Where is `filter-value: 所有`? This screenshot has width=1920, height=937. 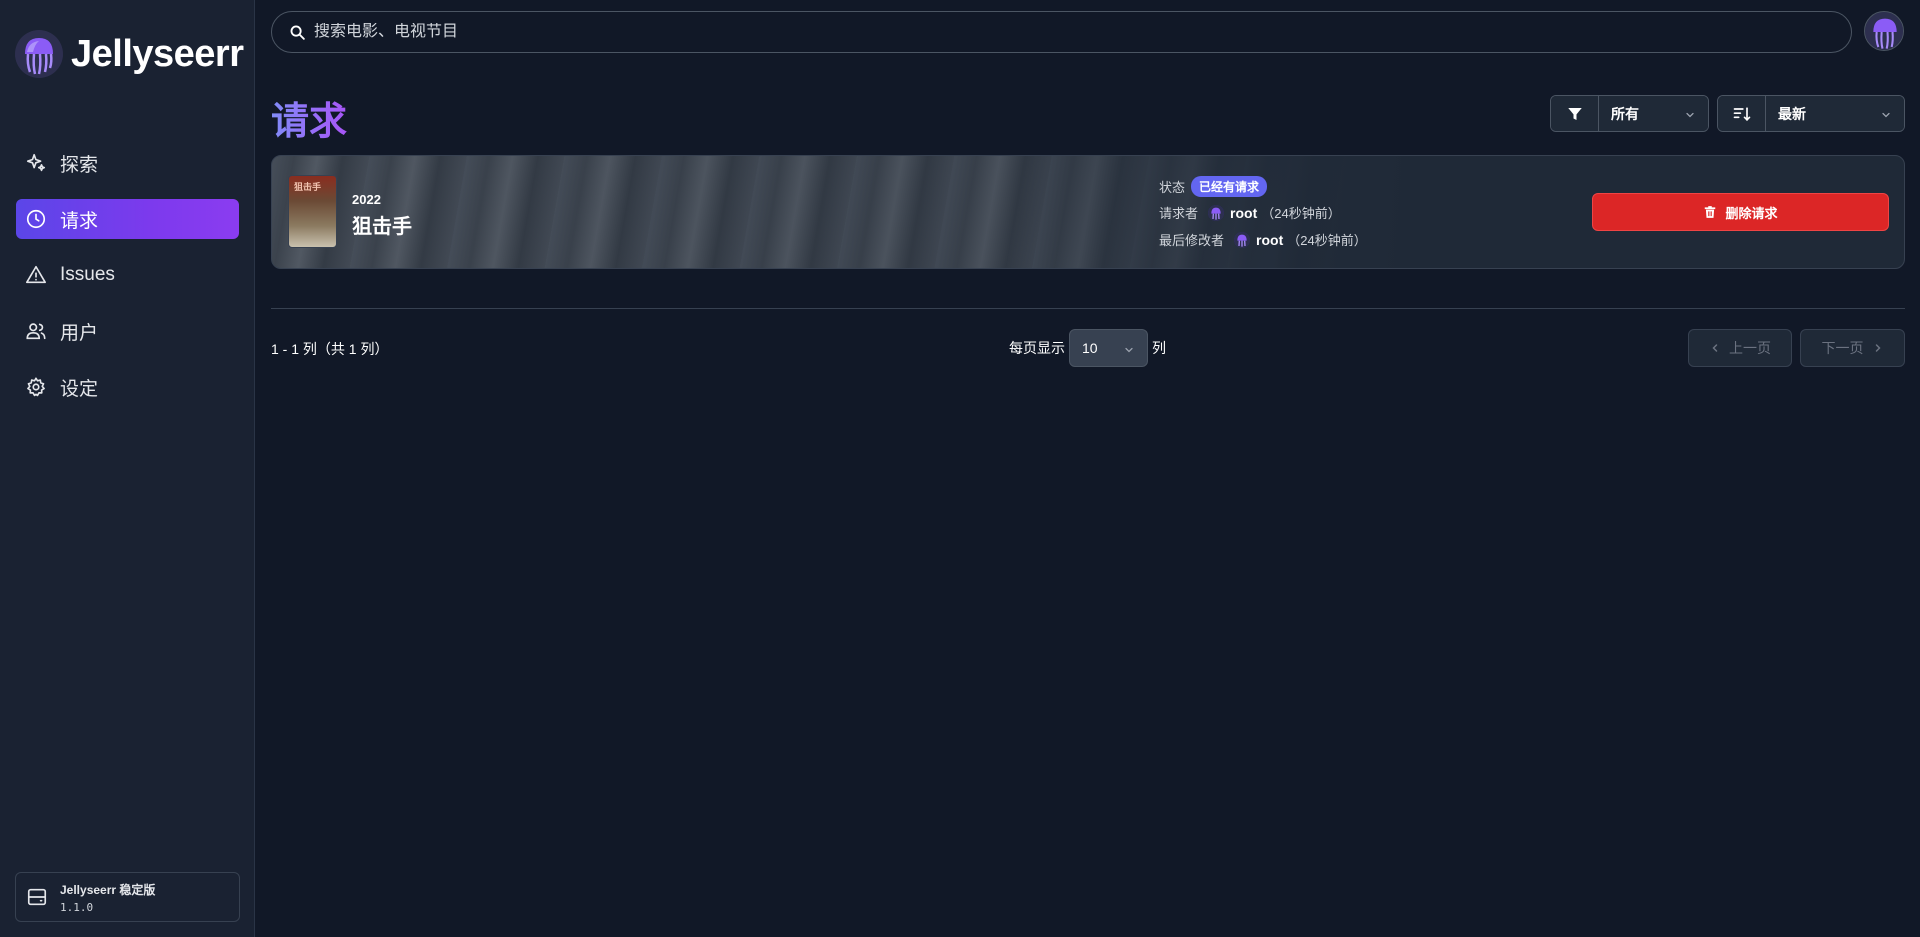
filter-value: 所有 is located at coordinates (1625, 113).